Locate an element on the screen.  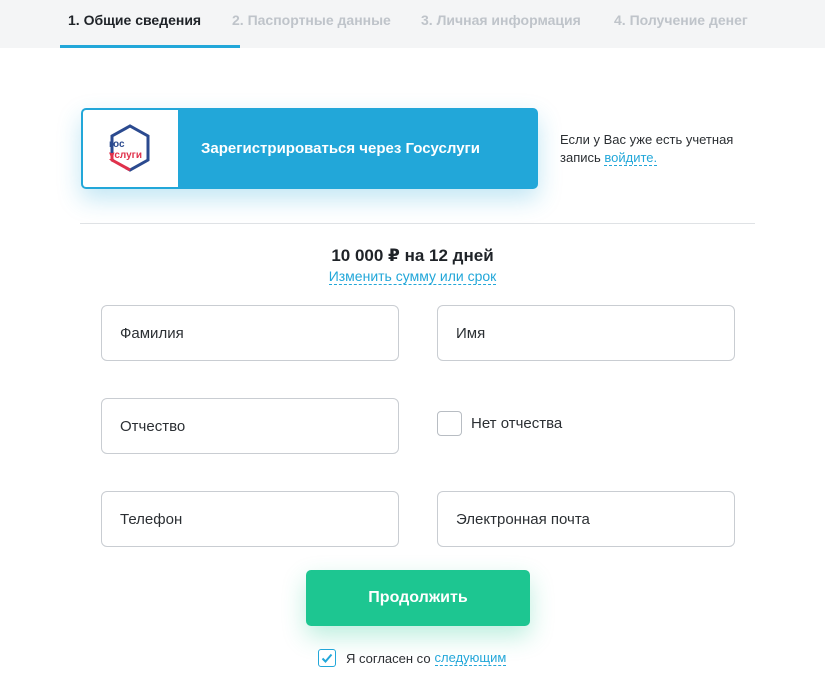
gosuslugi-logo-icon: гос услуги is located at coordinates (129, 148).